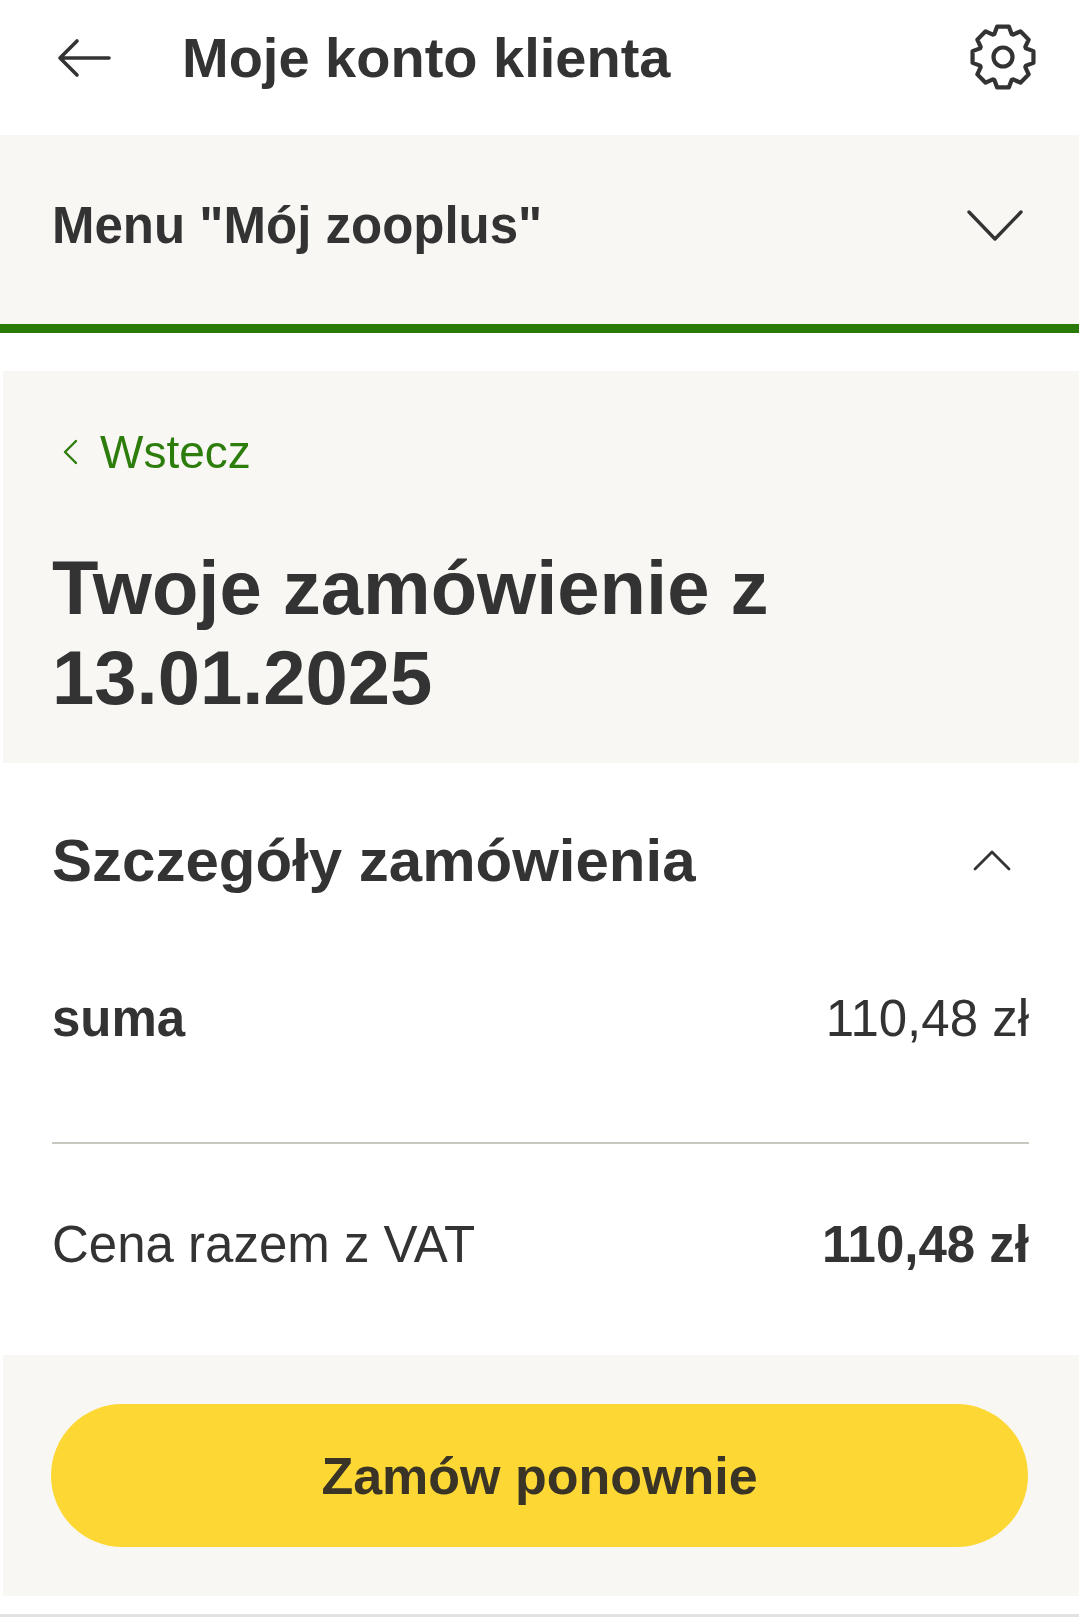 The width and height of the screenshot is (1079, 1623). What do you see at coordinates (540, 860) in the screenshot?
I see `details-toggle: Szczegóły zamówienia` at bounding box center [540, 860].